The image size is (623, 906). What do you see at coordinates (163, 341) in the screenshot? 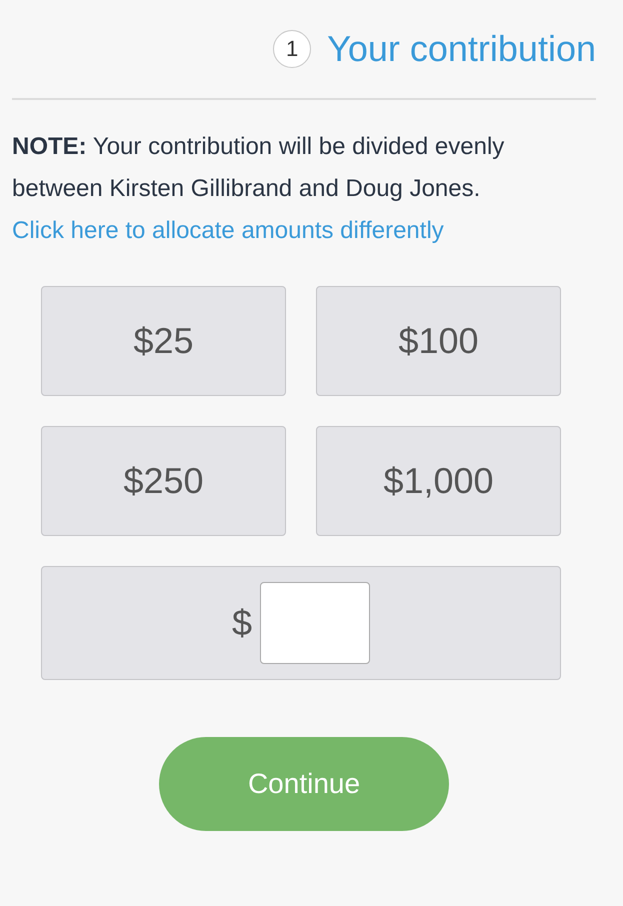
I see `amount-button: $25` at bounding box center [163, 341].